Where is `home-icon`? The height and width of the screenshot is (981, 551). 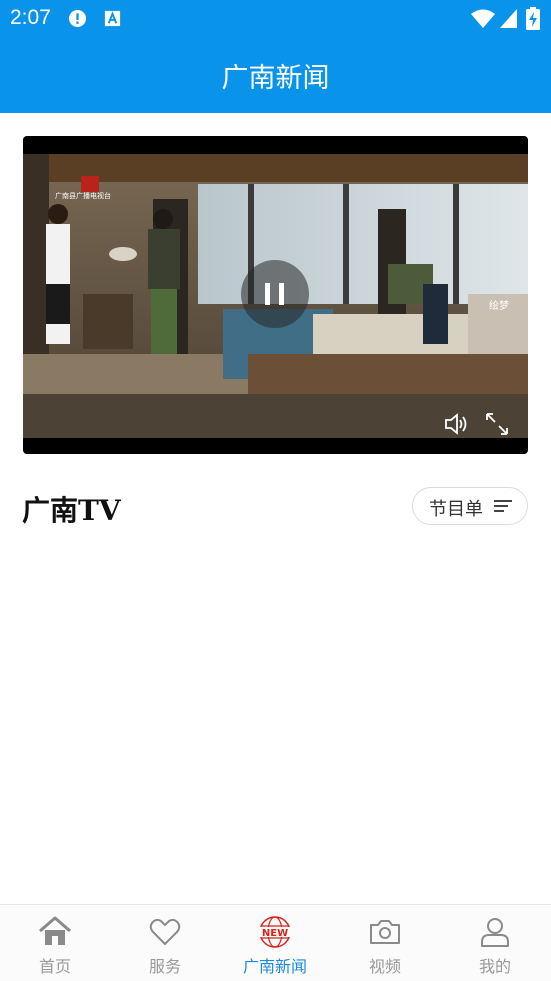 home-icon is located at coordinates (55, 930).